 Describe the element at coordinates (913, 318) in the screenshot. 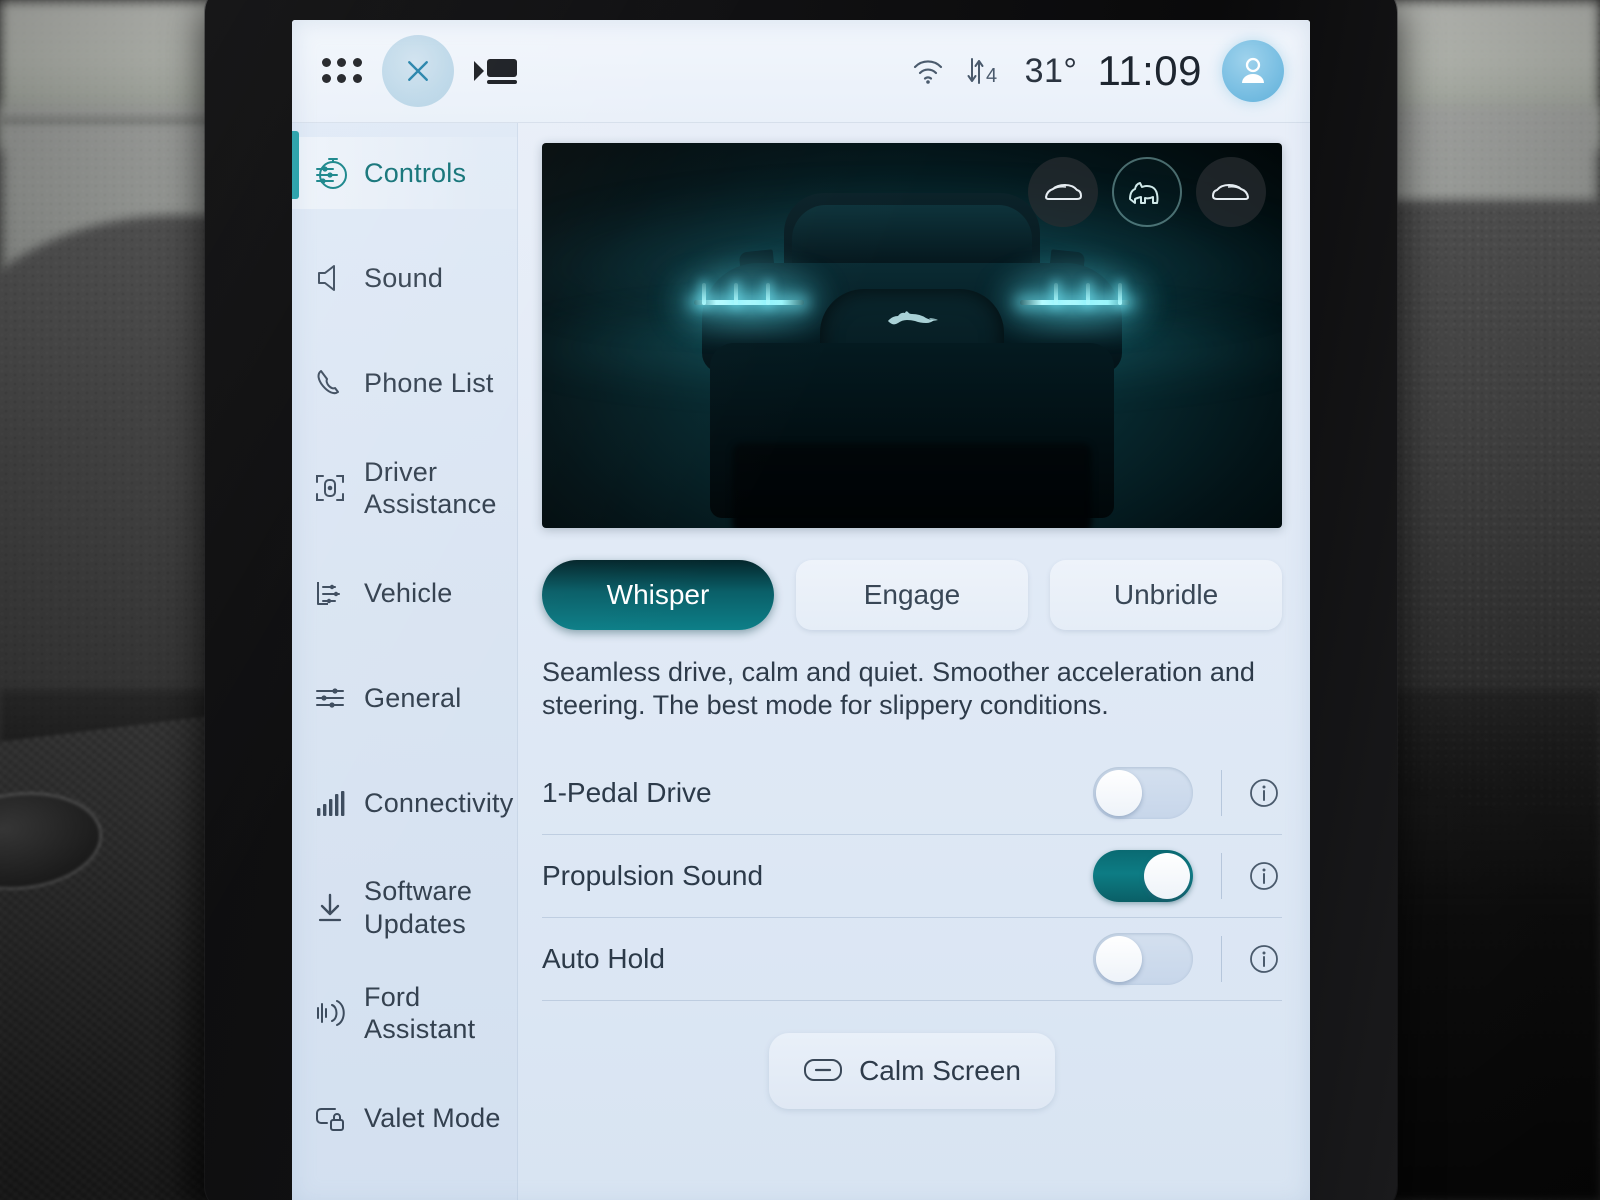

I see `pony-badge-icon` at that location.